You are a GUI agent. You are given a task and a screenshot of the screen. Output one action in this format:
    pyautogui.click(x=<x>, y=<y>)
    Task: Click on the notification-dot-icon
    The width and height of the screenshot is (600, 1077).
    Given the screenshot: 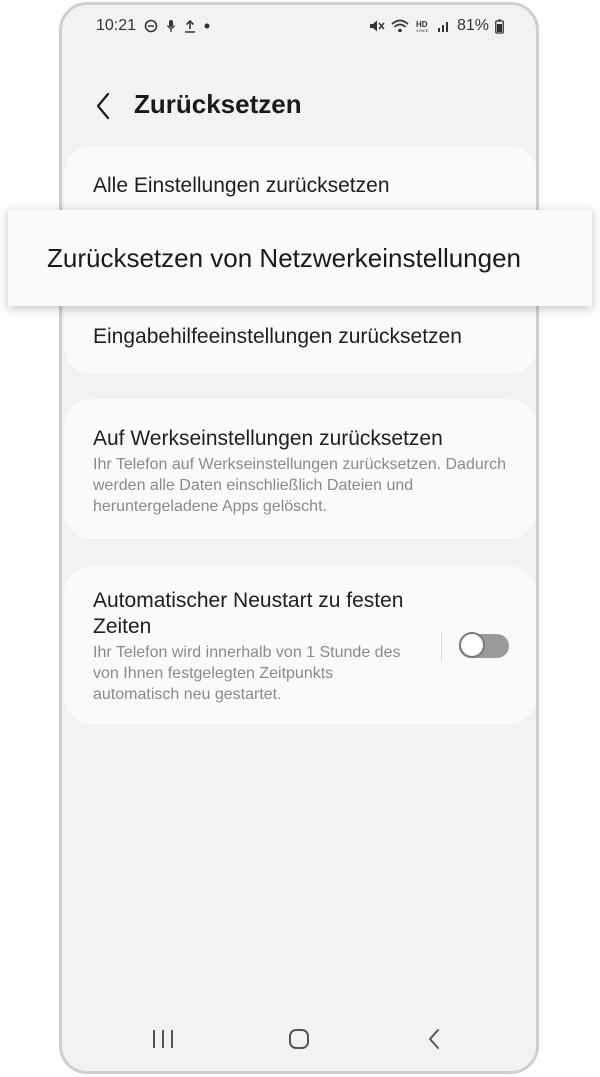 What is the action you would take?
    pyautogui.click(x=207, y=26)
    